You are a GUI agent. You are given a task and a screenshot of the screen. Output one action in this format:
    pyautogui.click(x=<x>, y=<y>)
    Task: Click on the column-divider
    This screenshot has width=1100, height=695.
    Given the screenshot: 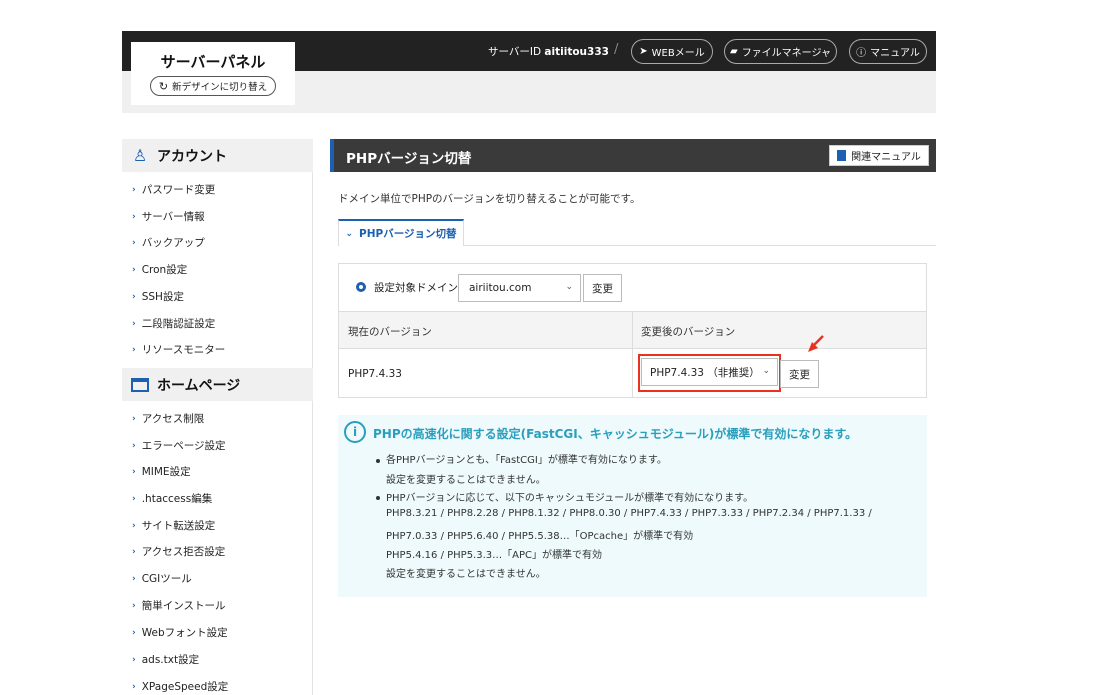 What is the action you would take?
    pyautogui.click(x=632, y=354)
    